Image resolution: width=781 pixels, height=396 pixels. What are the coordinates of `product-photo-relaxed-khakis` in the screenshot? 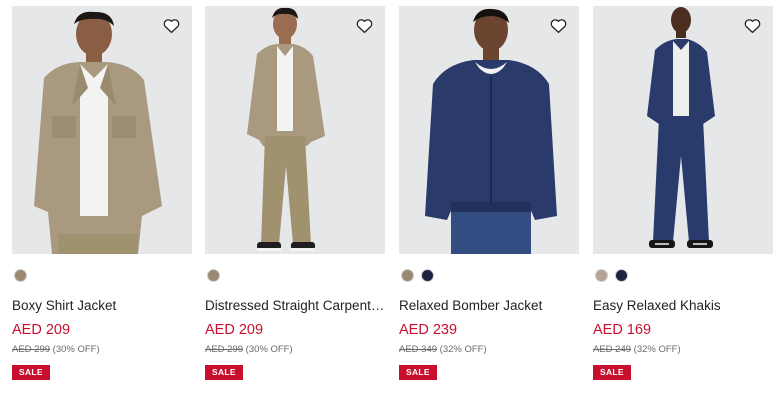 It's located at (683, 130).